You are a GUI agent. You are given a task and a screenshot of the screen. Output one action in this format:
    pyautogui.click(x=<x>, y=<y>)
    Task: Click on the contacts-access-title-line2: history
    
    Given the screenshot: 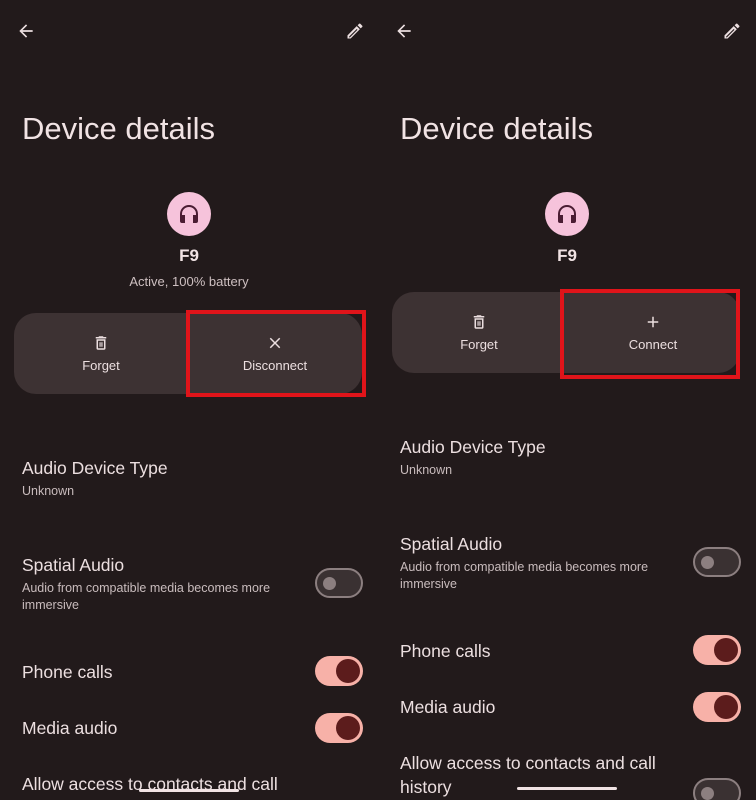 What is the action you would take?
    pyautogui.click(x=426, y=787)
    